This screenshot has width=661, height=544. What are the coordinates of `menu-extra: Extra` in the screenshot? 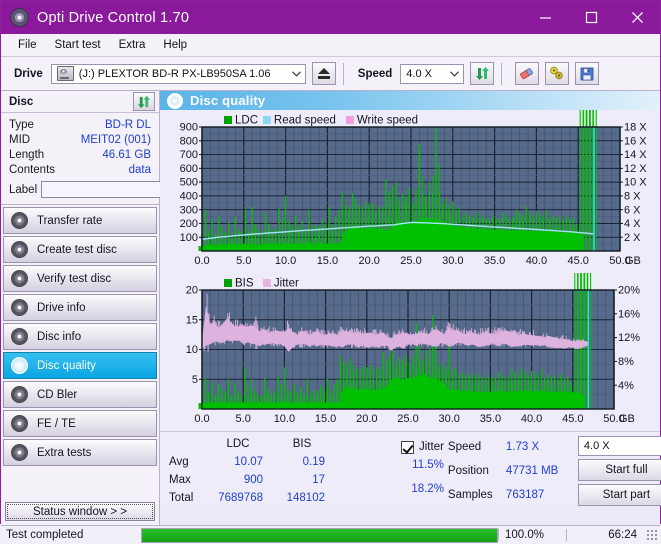 It's located at (132, 45).